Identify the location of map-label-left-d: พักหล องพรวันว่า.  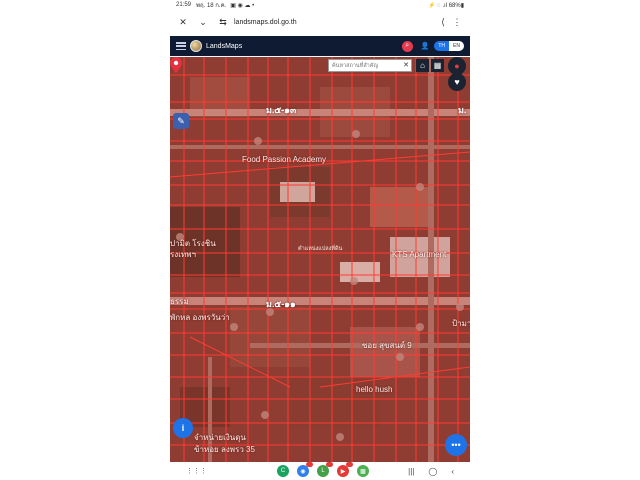
(200, 317).